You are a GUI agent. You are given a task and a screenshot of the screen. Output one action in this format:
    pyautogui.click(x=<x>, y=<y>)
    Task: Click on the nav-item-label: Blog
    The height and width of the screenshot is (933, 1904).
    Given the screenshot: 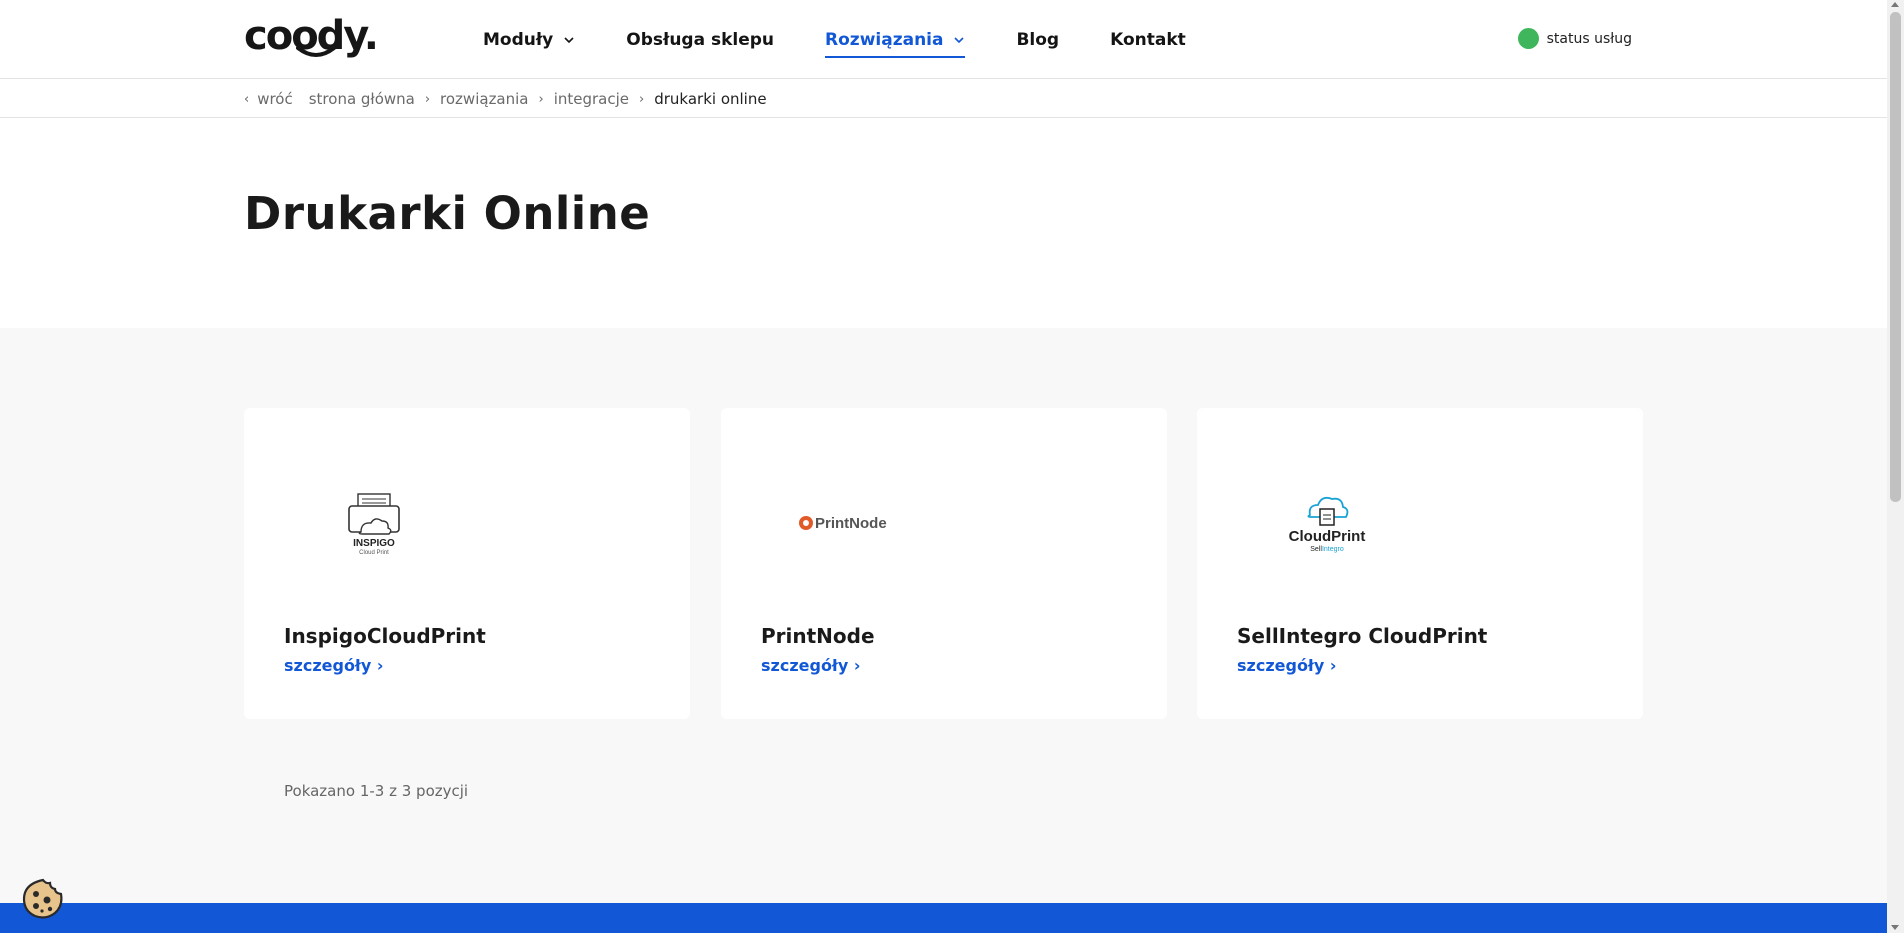 What is the action you would take?
    pyautogui.click(x=1038, y=39)
    